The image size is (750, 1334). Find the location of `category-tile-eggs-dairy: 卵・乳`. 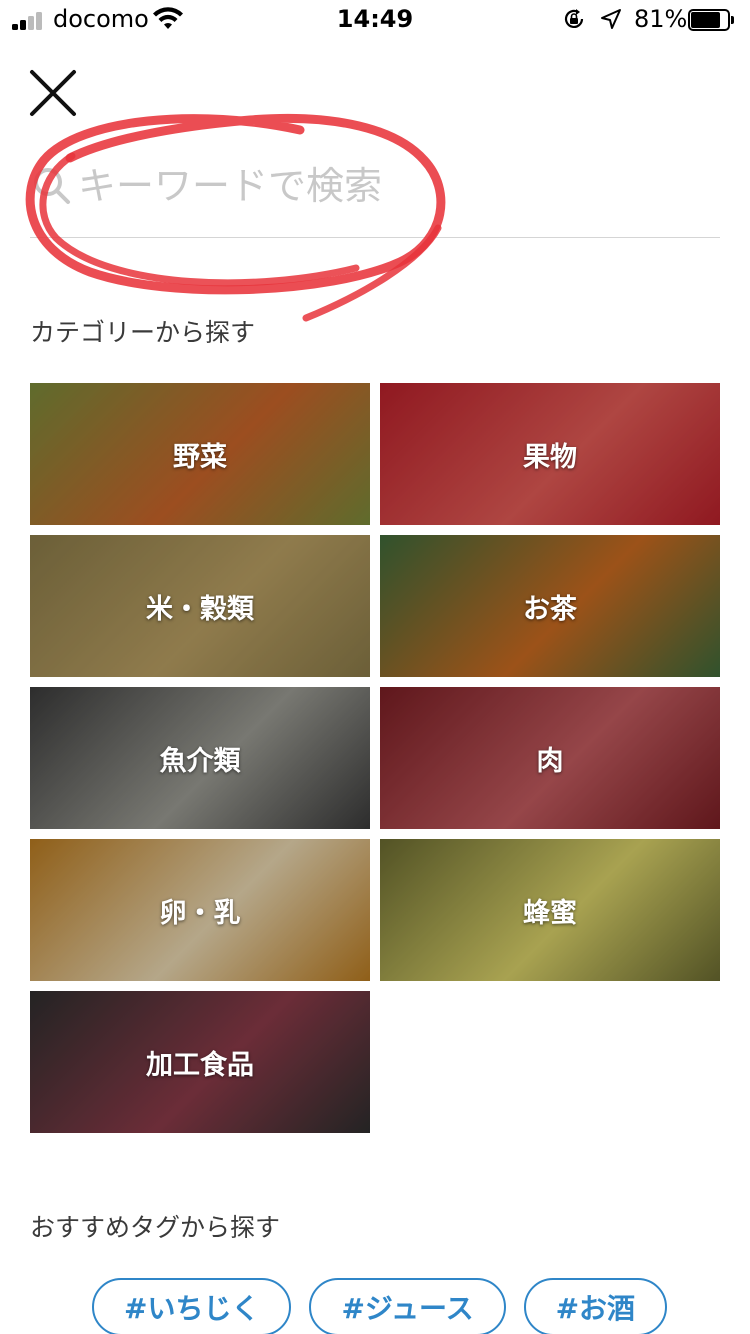

category-tile-eggs-dairy: 卵・乳 is located at coordinates (200, 910).